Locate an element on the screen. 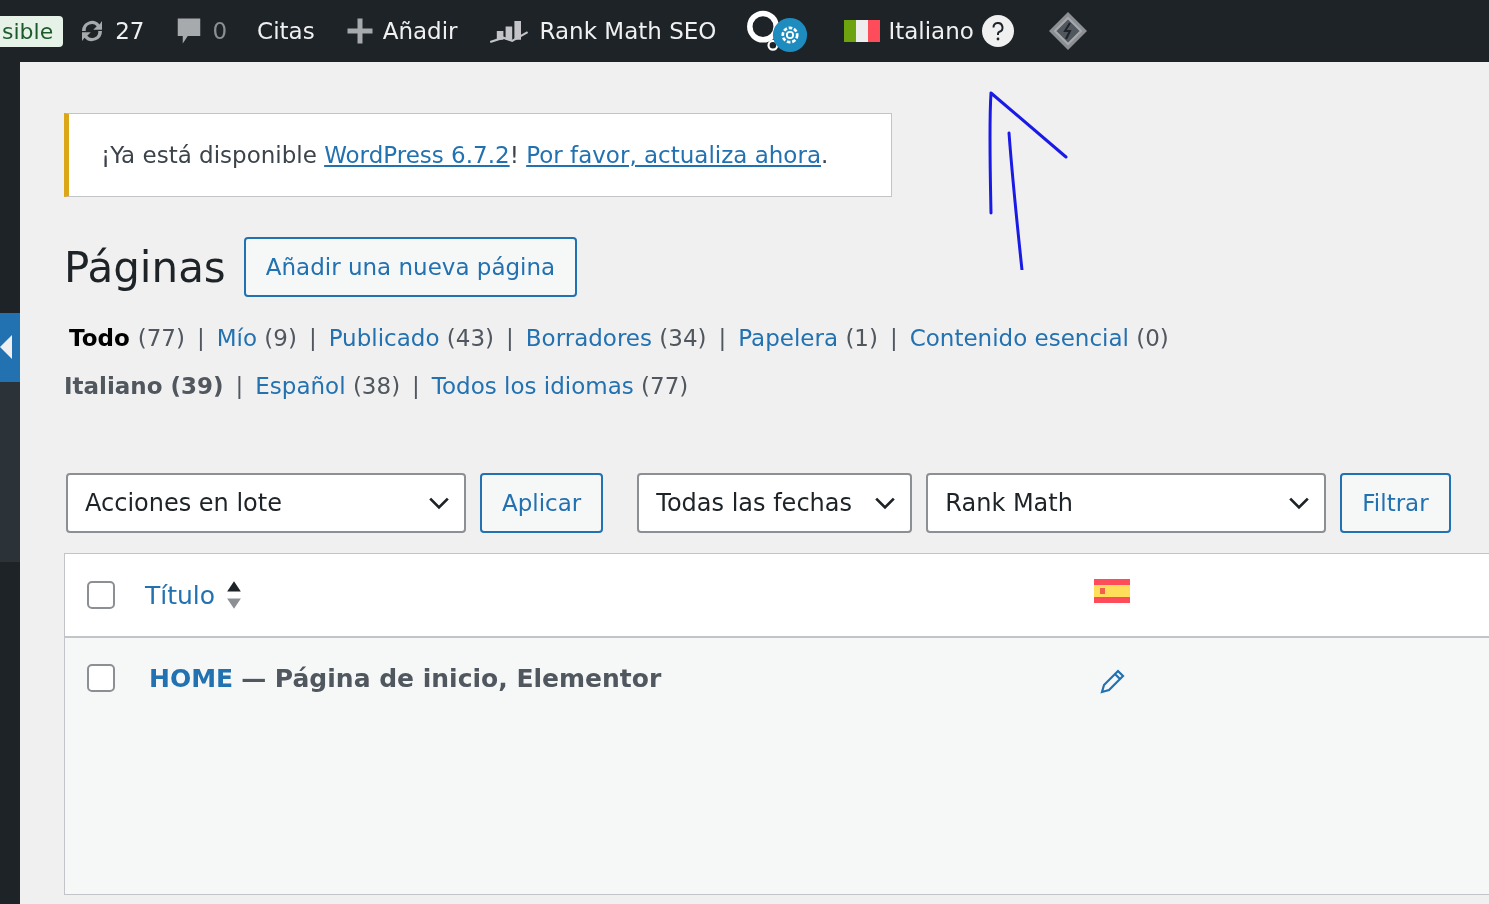  italian-flag-icon is located at coordinates (862, 31).